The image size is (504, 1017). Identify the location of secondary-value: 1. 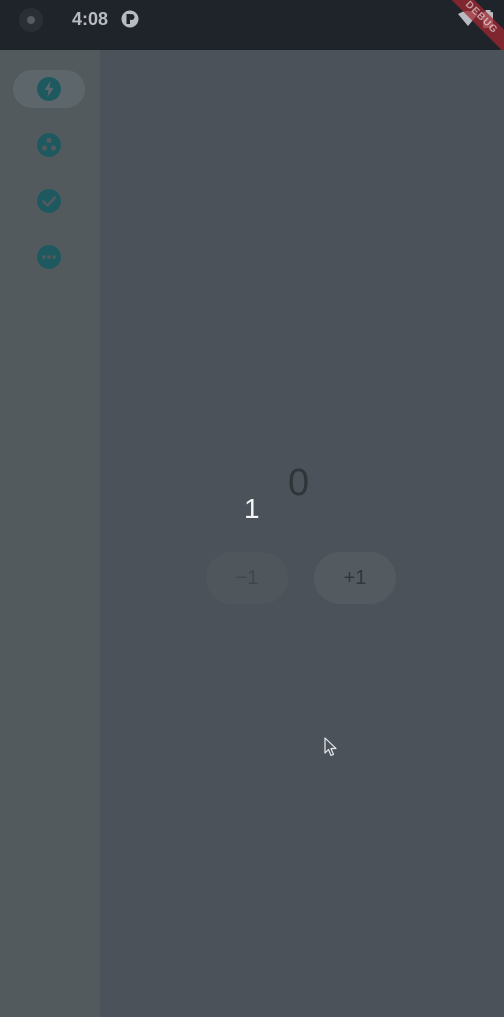
(252, 508).